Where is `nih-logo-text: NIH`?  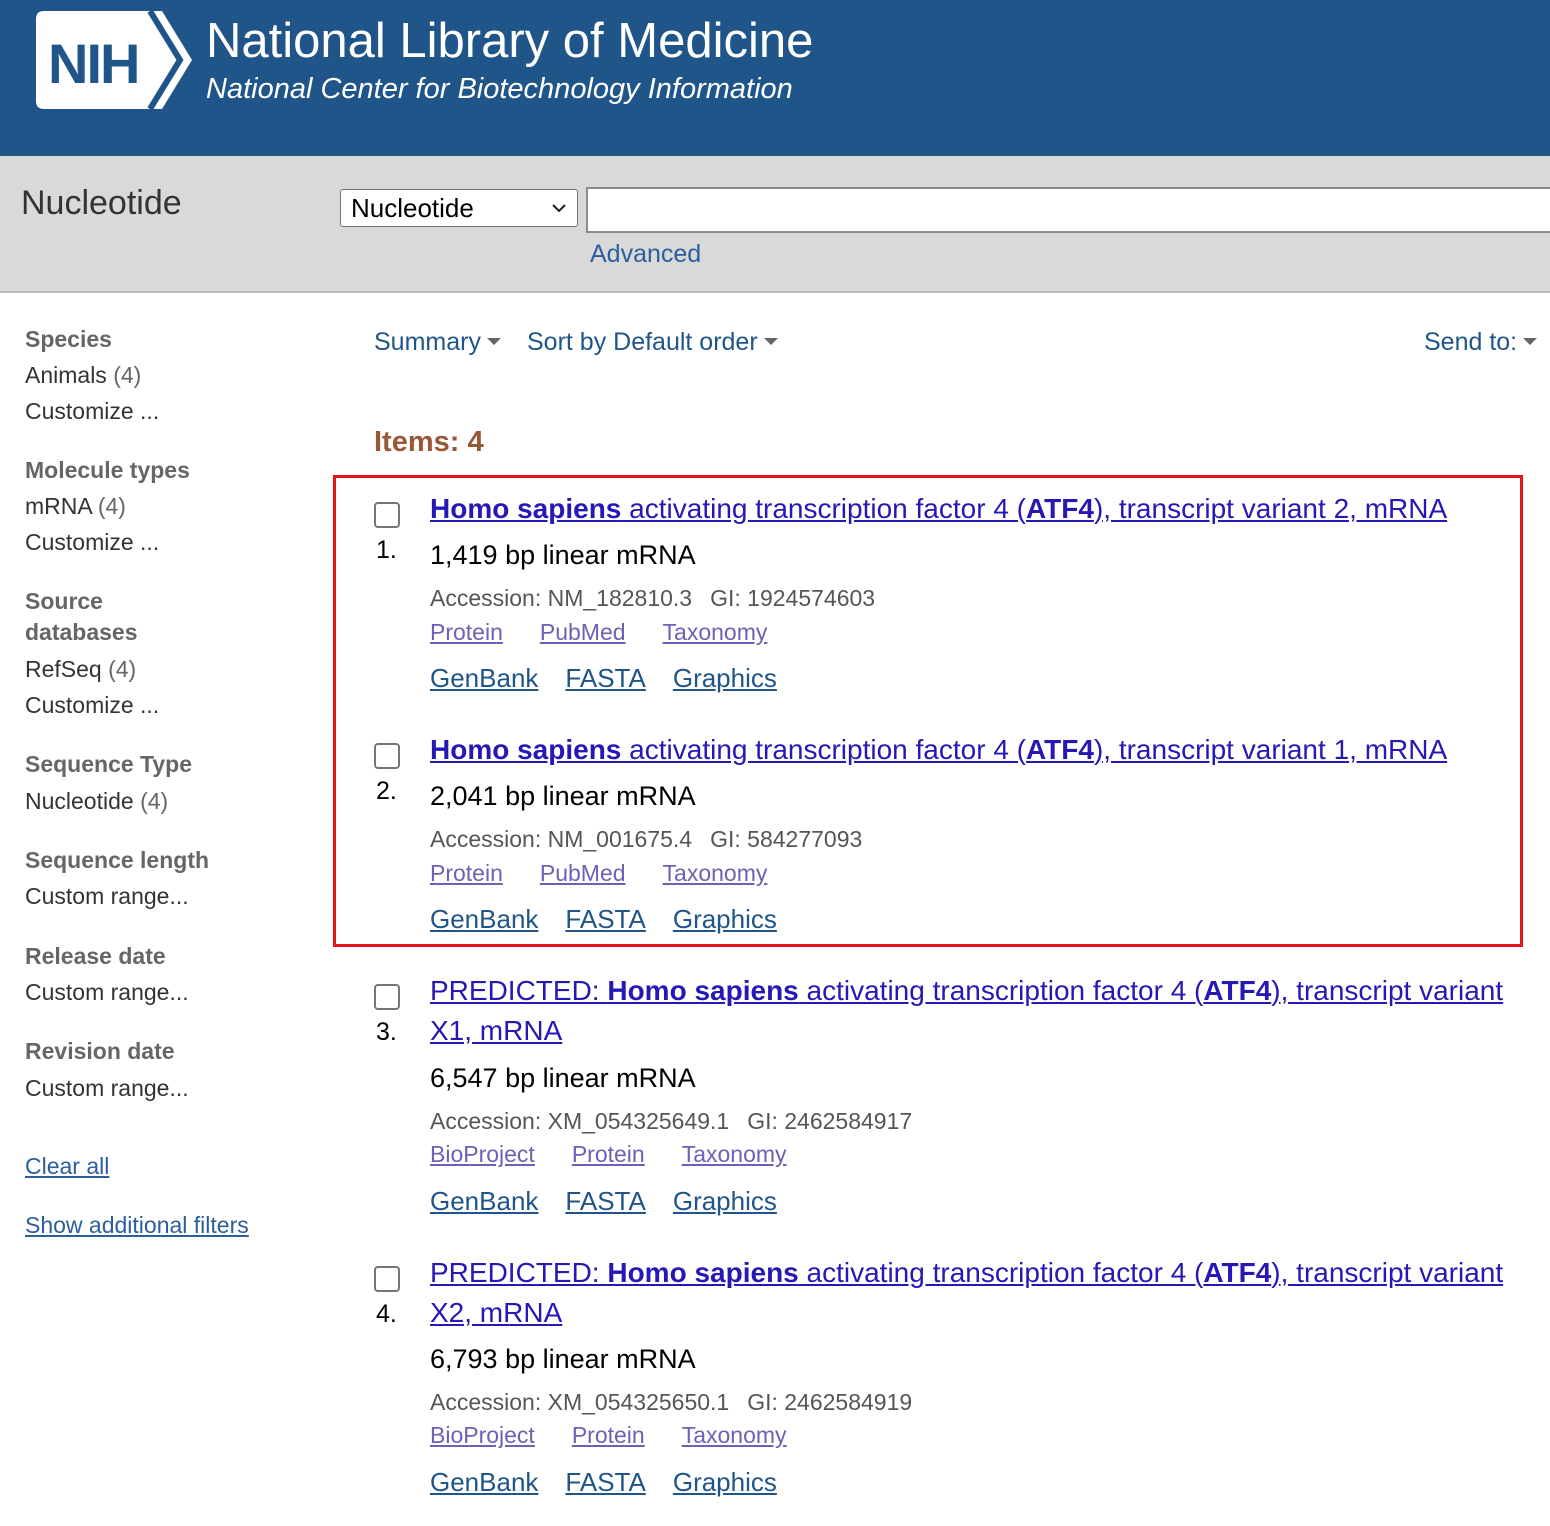
nih-logo-text: NIH is located at coordinates (93, 63).